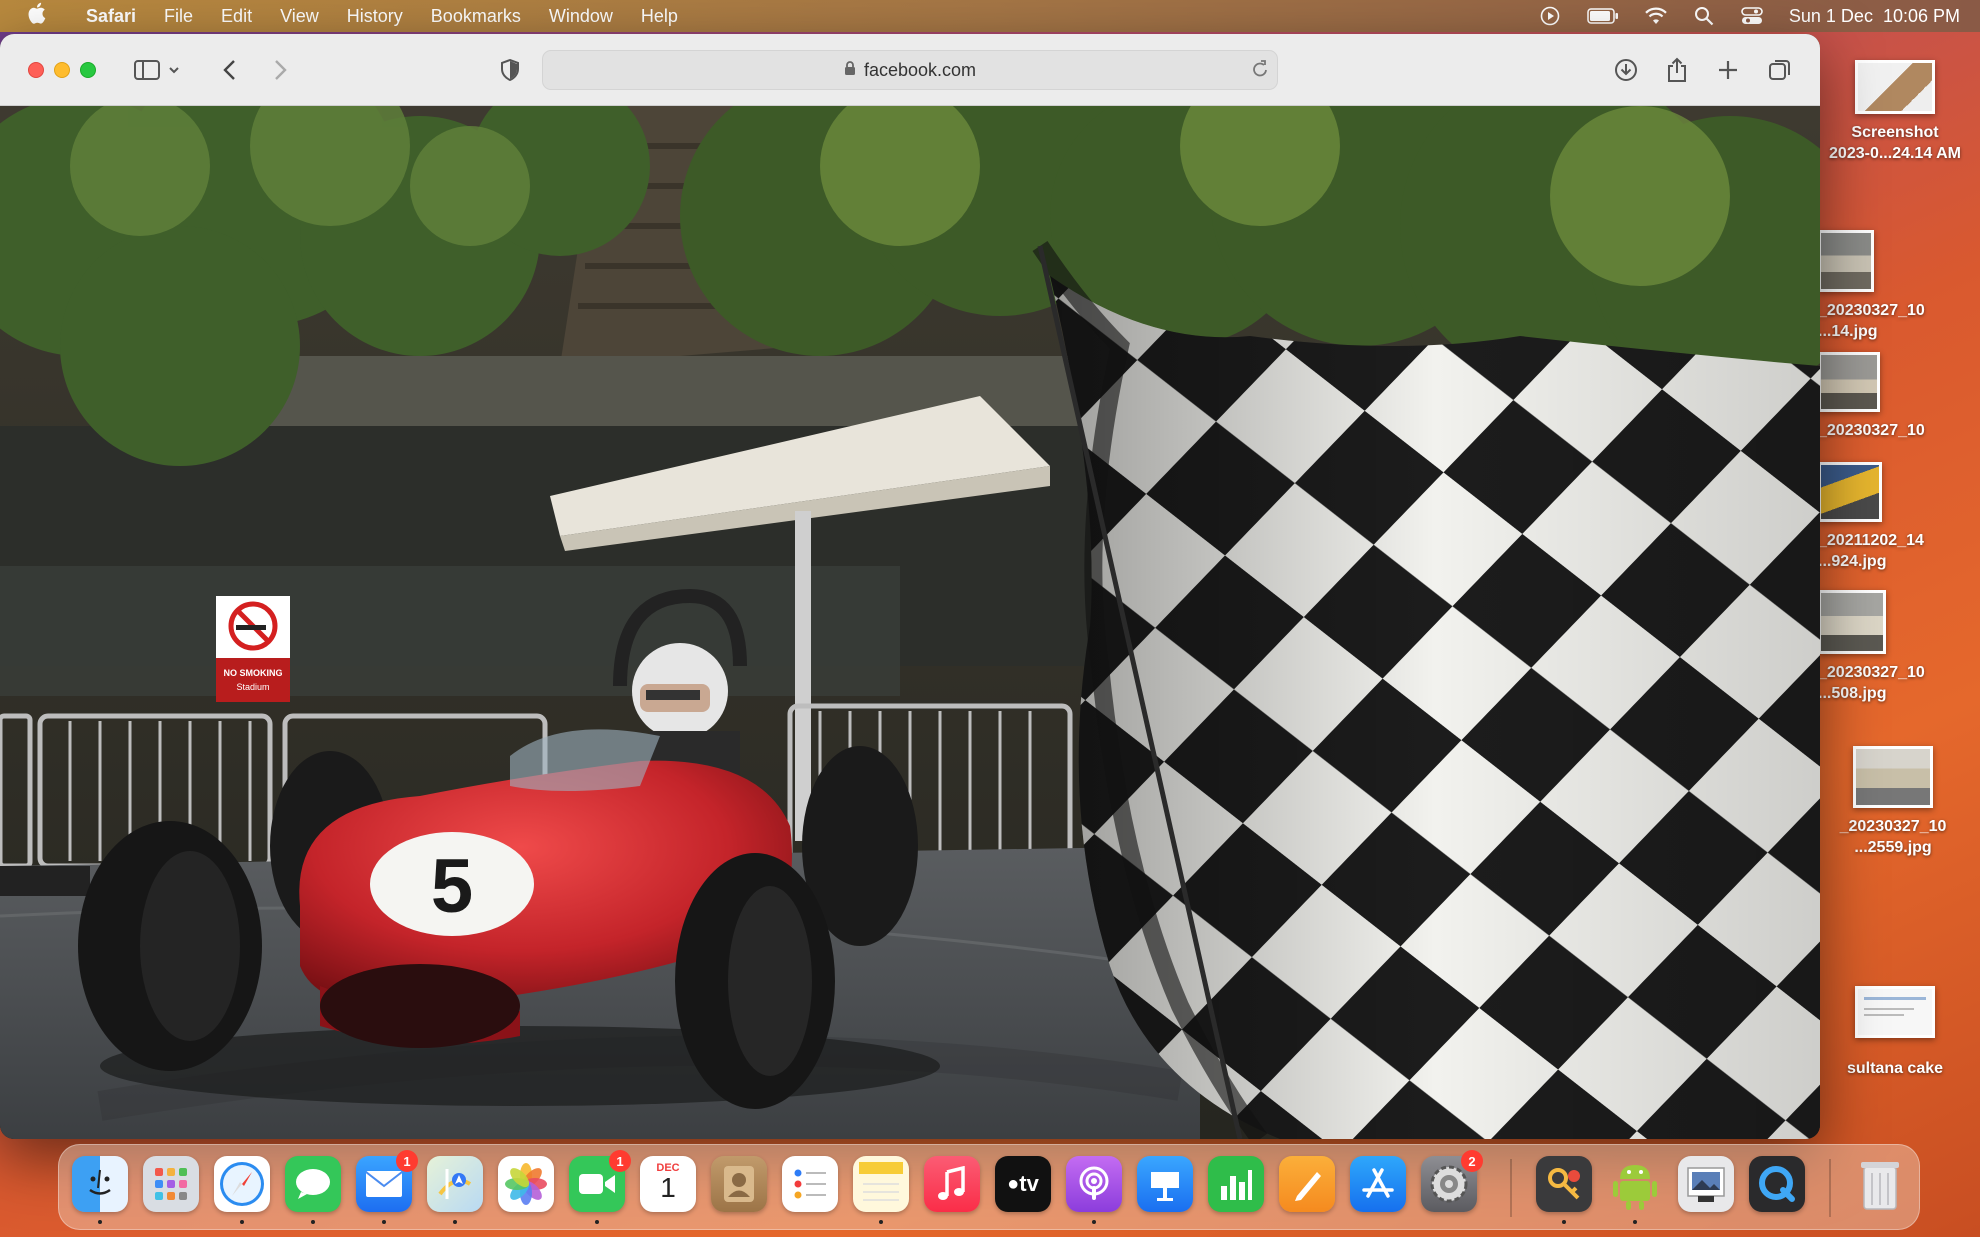  Describe the element at coordinates (1023, 1184) in the screenshot. I see `tv-app-icon: ● tv` at that location.